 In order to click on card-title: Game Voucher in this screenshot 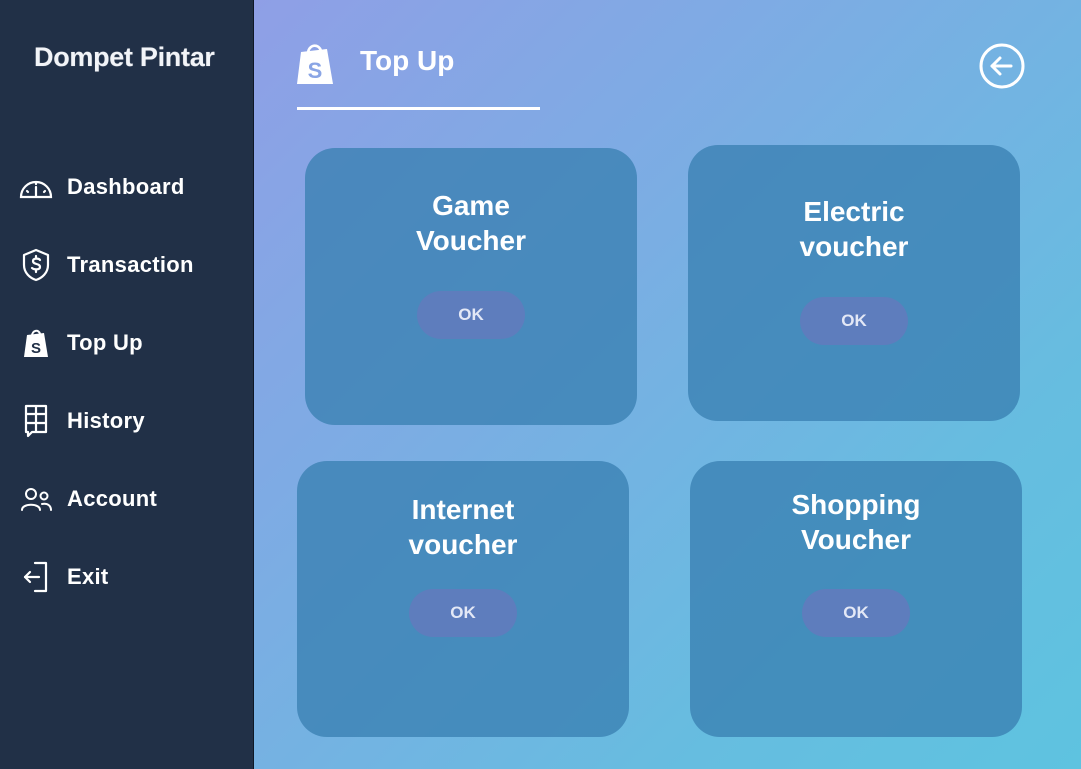, I will do `click(471, 223)`.